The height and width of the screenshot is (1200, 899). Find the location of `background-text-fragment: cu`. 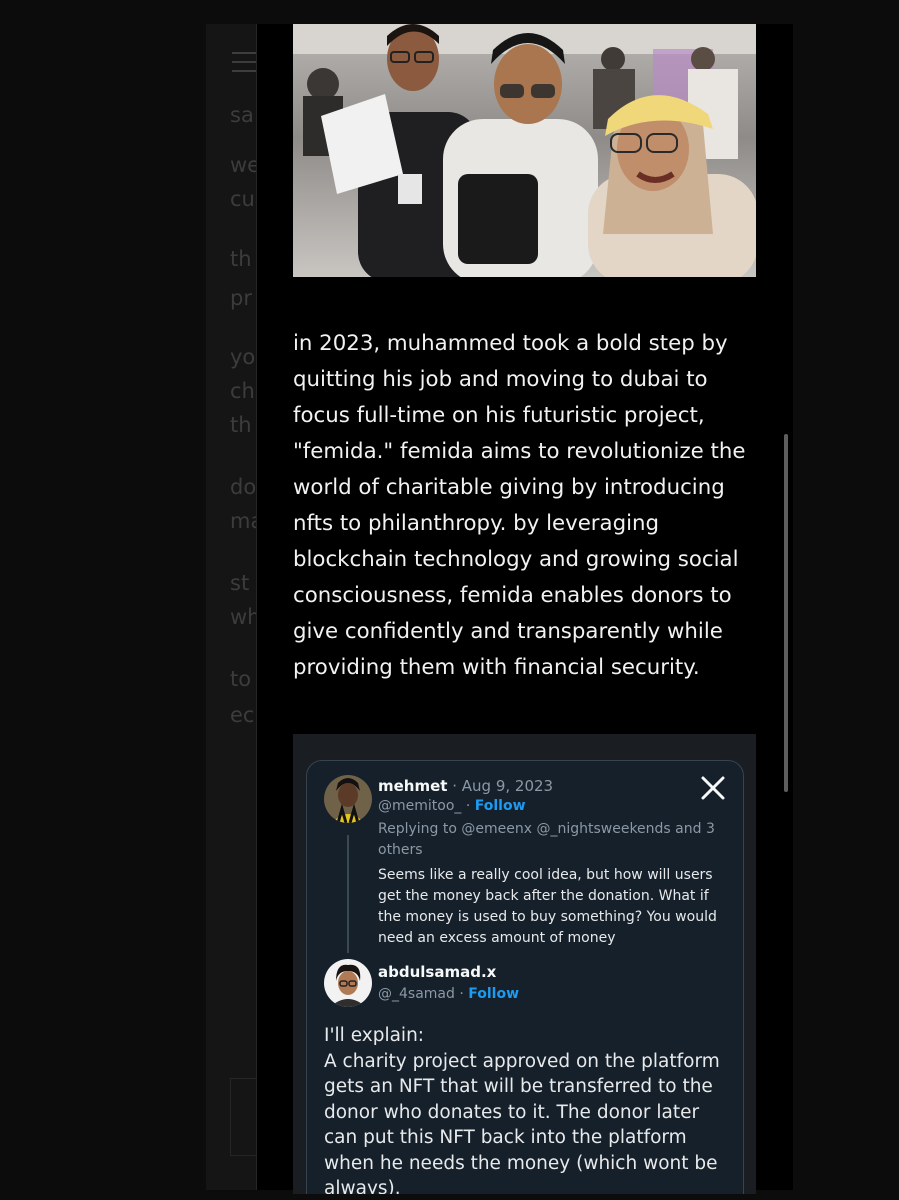

background-text-fragment: cu is located at coordinates (242, 199).